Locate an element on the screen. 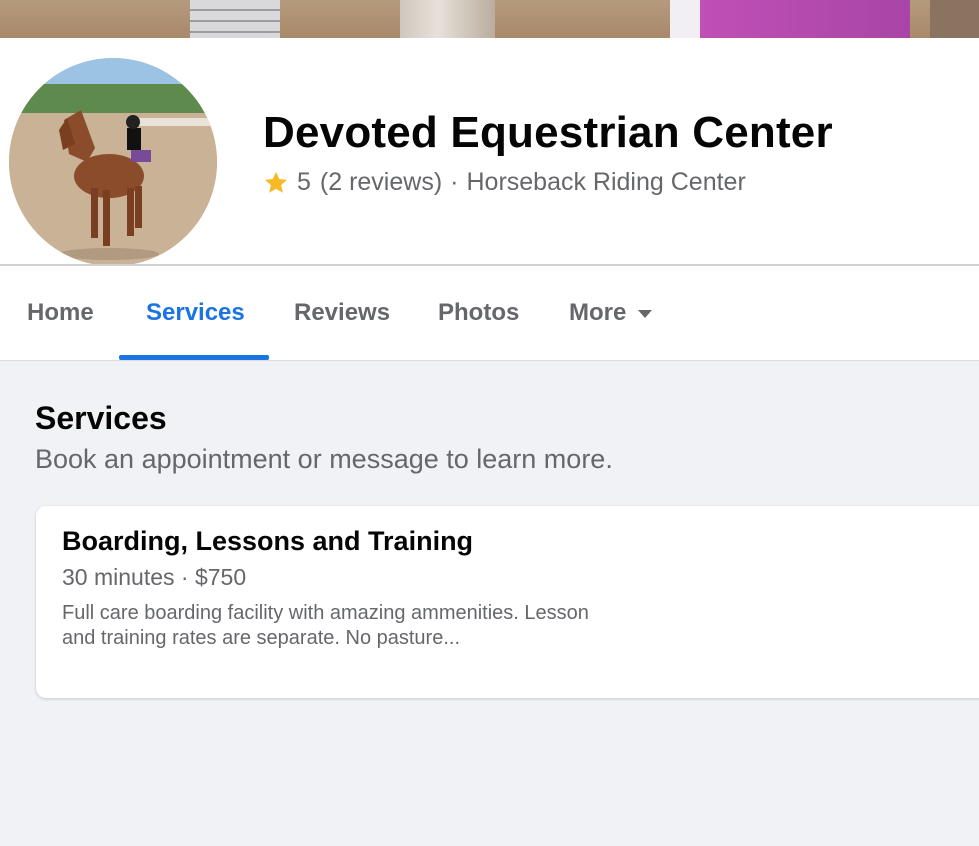 Image resolution: width=979 pixels, height=846 pixels. cover-jump-post is located at coordinates (235, 19).